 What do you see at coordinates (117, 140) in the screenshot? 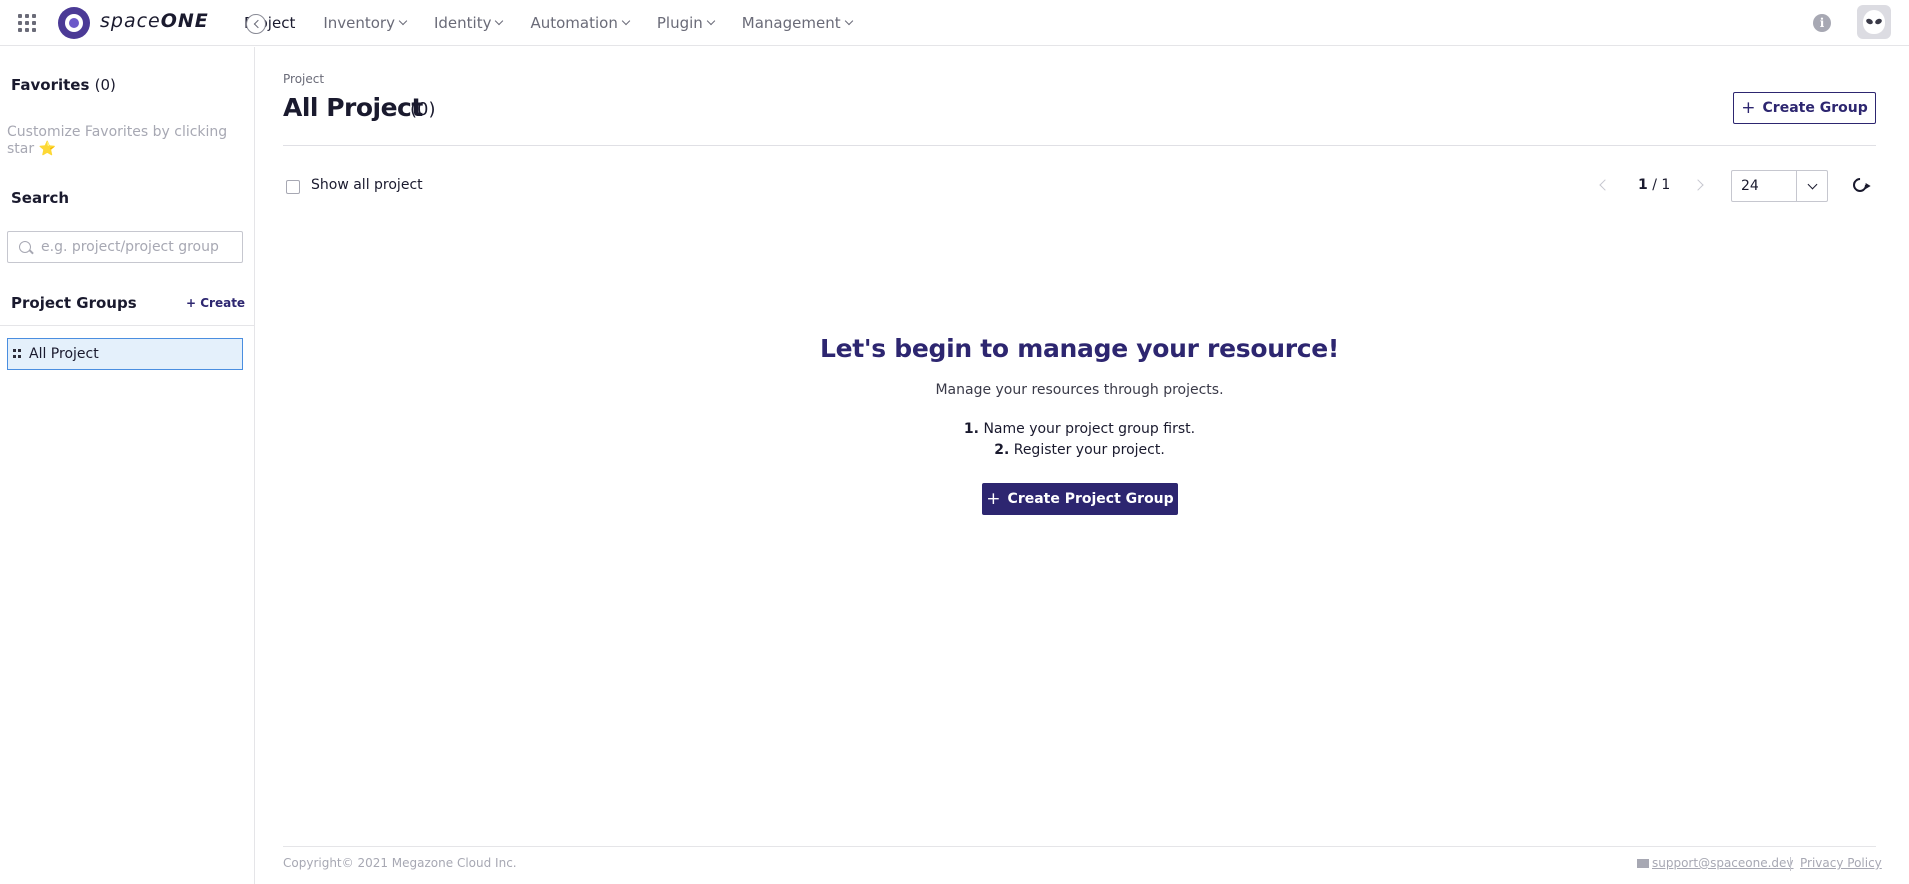
I see `favorites-hint: Customize Favorites by clicking star ⭐` at bounding box center [117, 140].